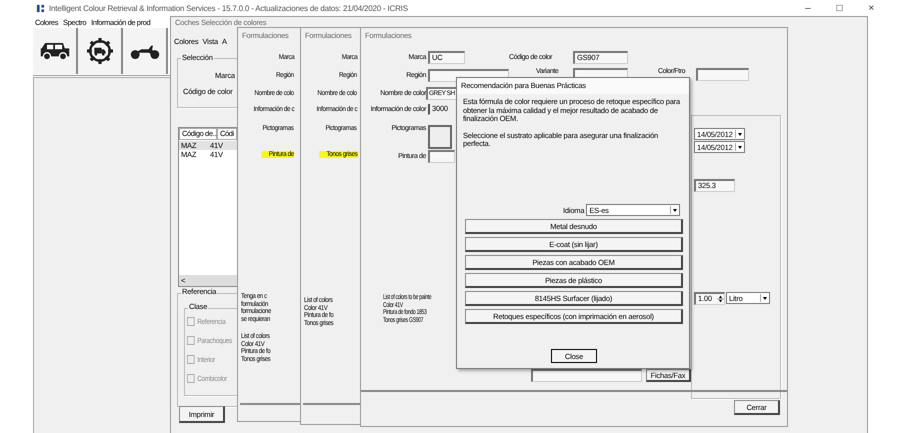 This screenshot has height=433, width=900. I want to click on app-icon, so click(40, 8).